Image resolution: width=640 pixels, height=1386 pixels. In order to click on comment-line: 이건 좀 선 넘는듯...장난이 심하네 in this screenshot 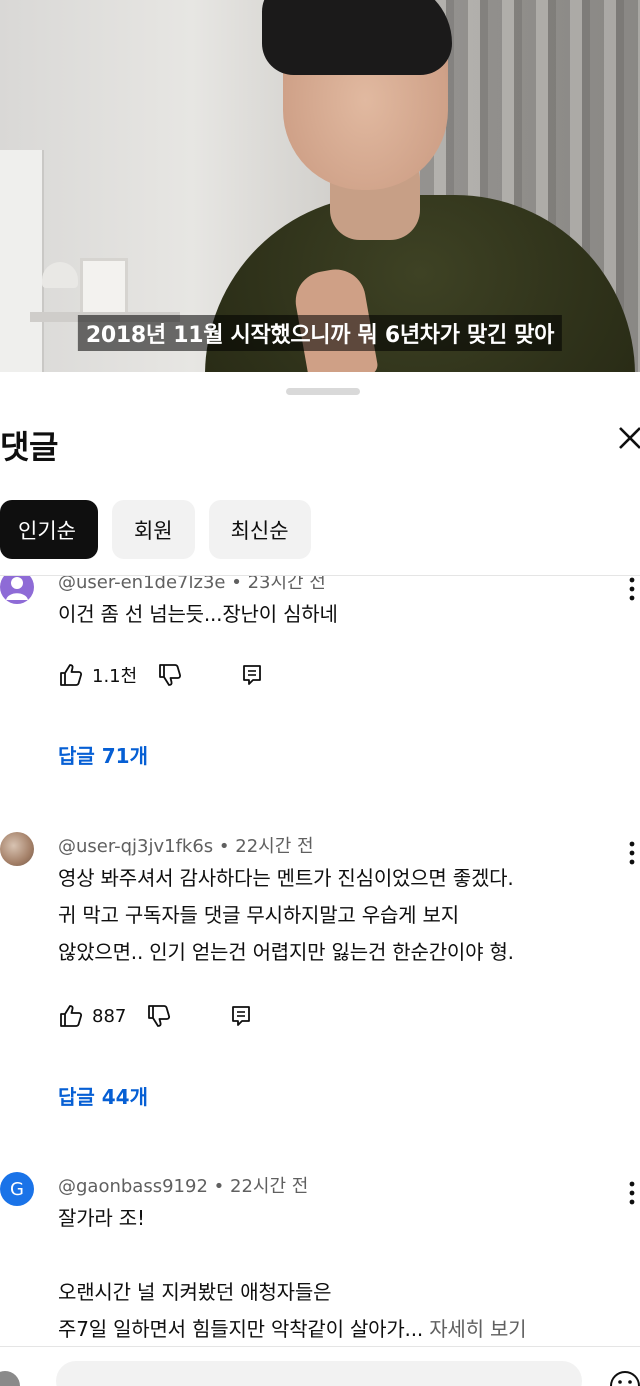, I will do `click(198, 614)`.